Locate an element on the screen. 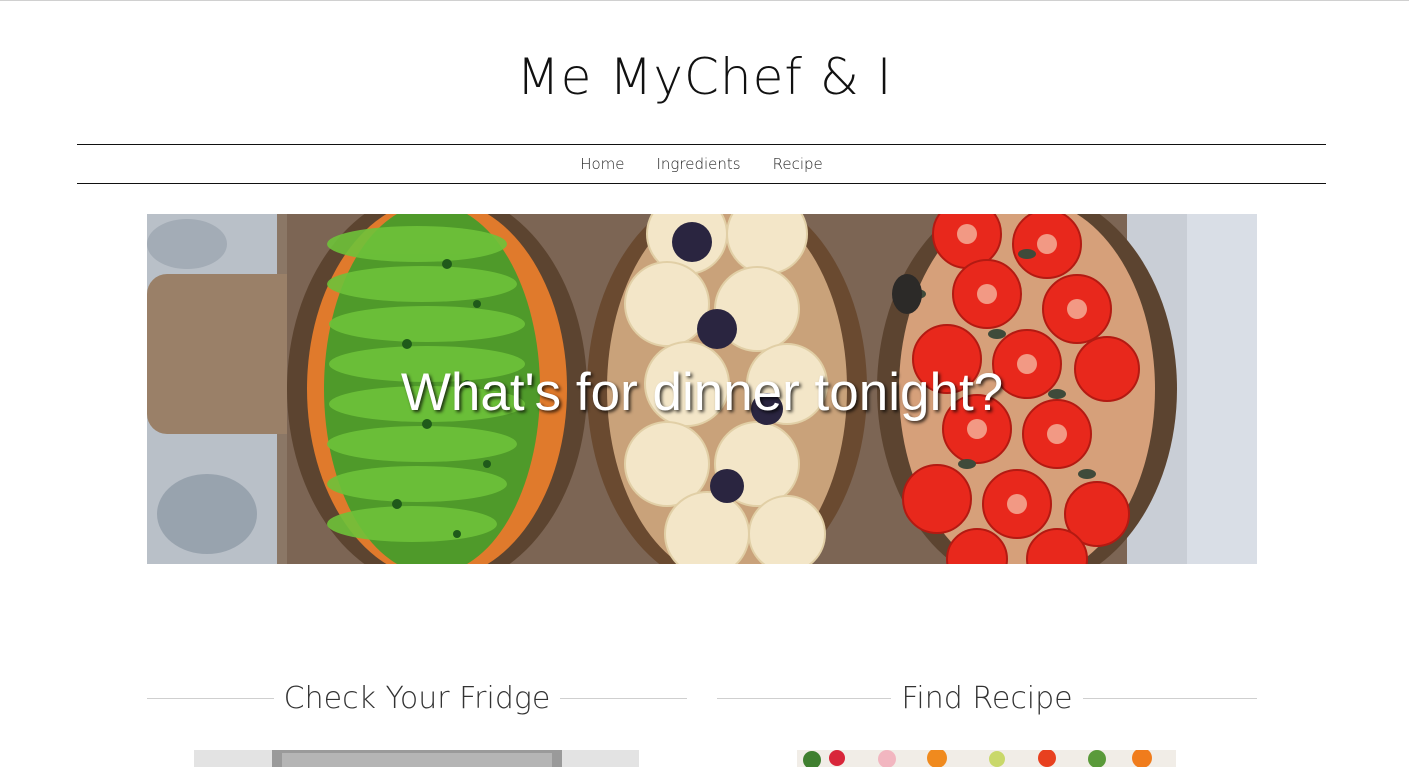 This screenshot has width=1409, height=767. fridge-image is located at coordinates (416, 758).